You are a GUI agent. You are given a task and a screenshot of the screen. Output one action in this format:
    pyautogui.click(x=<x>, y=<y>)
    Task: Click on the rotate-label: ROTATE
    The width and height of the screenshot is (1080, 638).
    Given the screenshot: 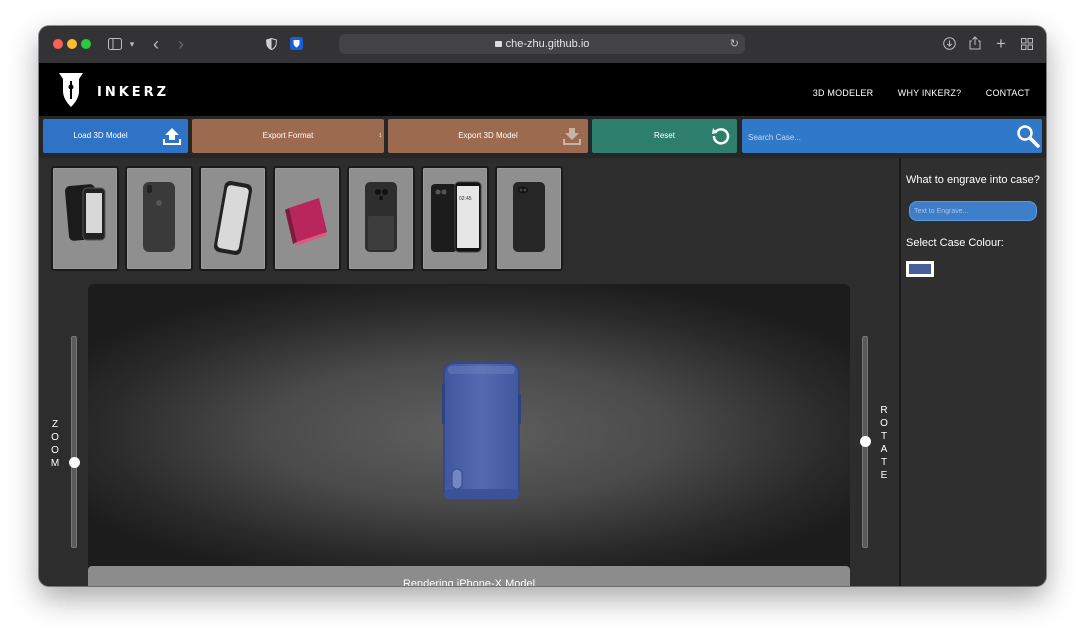 What is the action you would take?
    pyautogui.click(x=884, y=443)
    